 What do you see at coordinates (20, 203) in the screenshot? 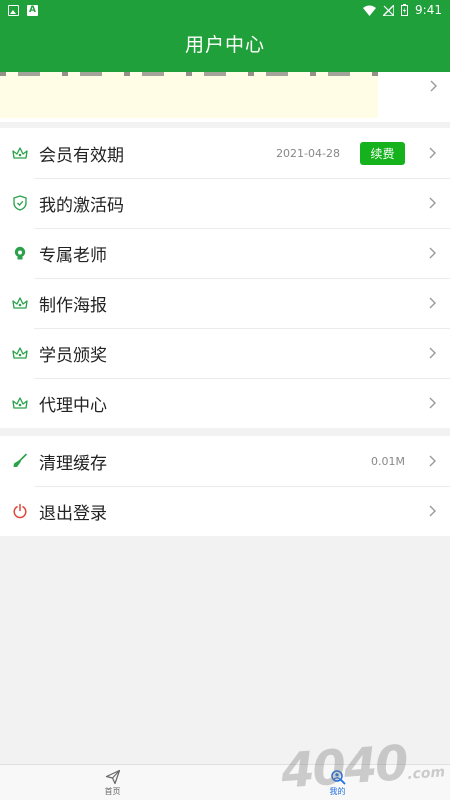
I see `shield-icon` at bounding box center [20, 203].